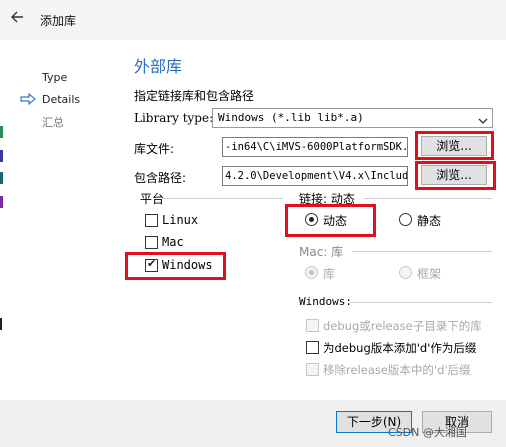  Describe the element at coordinates (17, 17) in the screenshot. I see `back-arrow-icon` at that location.